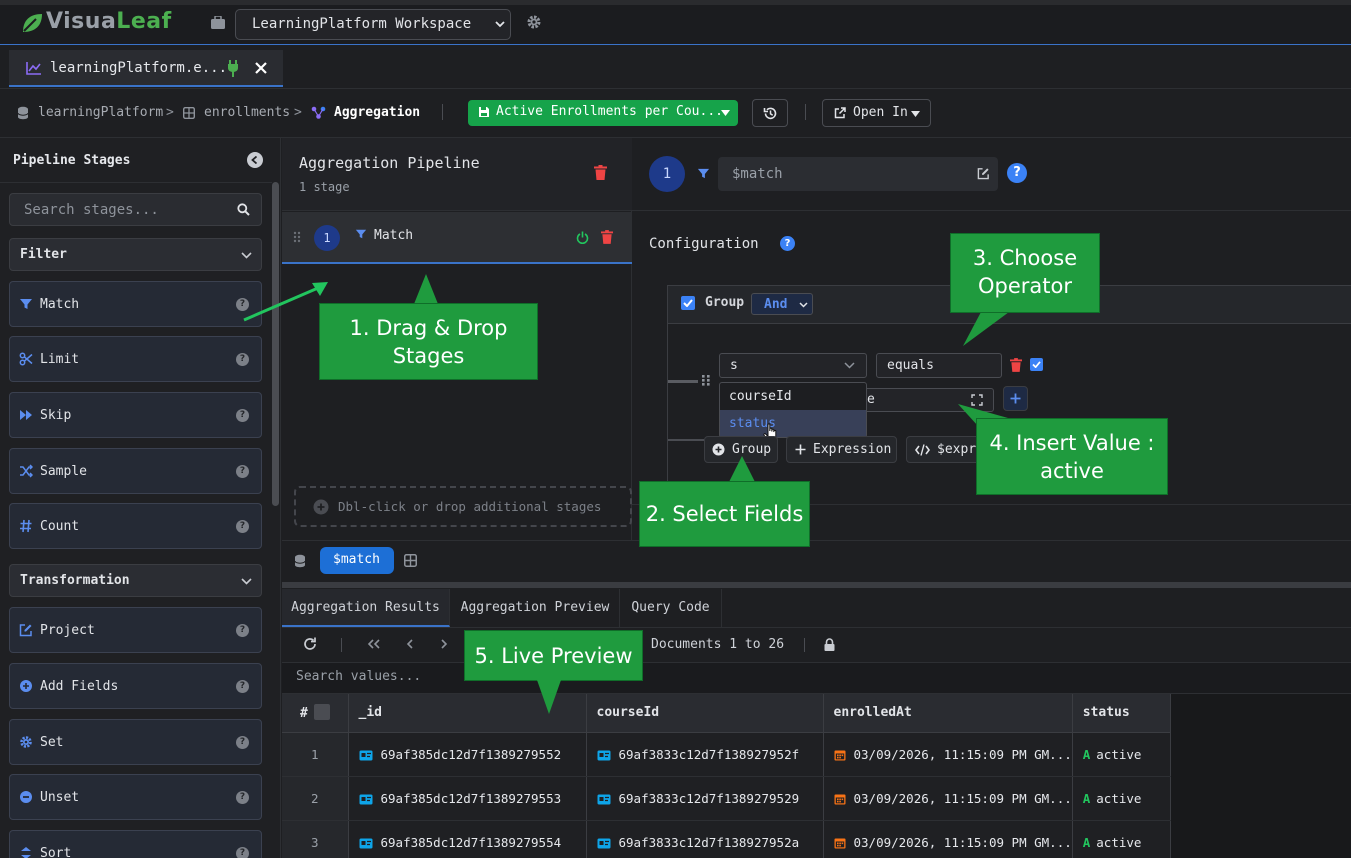  I want to click on document-count: Documents 1 to 26, so click(718, 644).